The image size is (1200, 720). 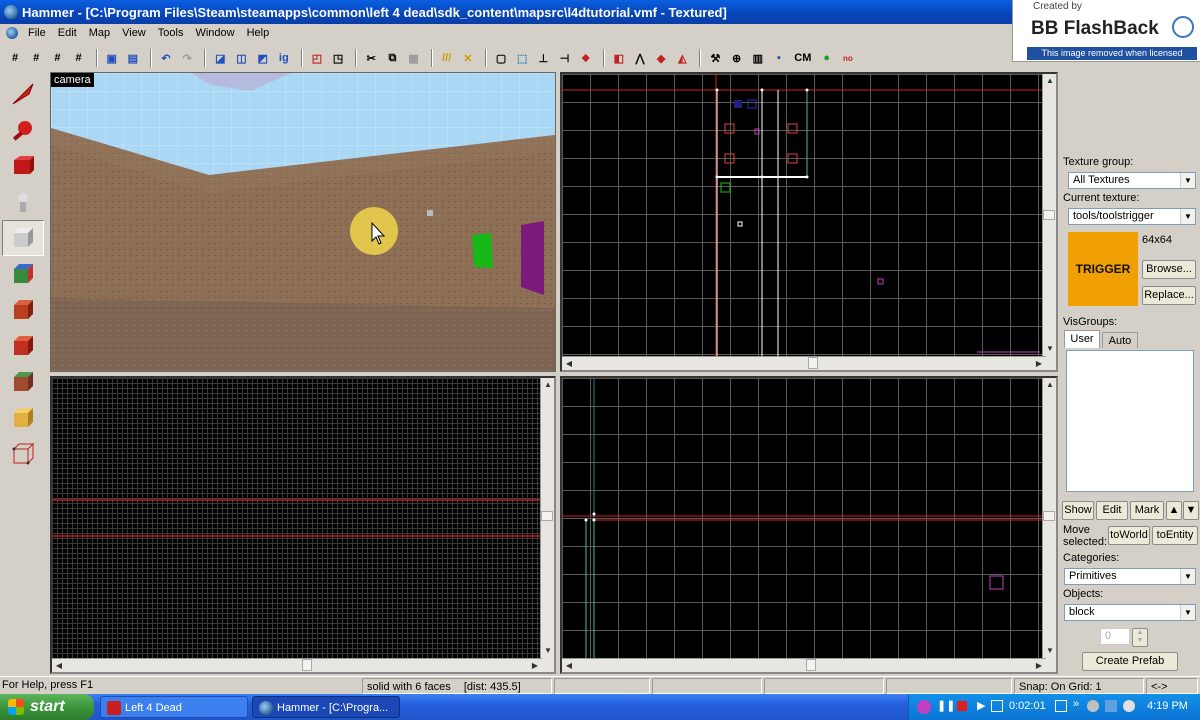 What do you see at coordinates (848, 58) in the screenshot?
I see `no-draw-icon: no` at bounding box center [848, 58].